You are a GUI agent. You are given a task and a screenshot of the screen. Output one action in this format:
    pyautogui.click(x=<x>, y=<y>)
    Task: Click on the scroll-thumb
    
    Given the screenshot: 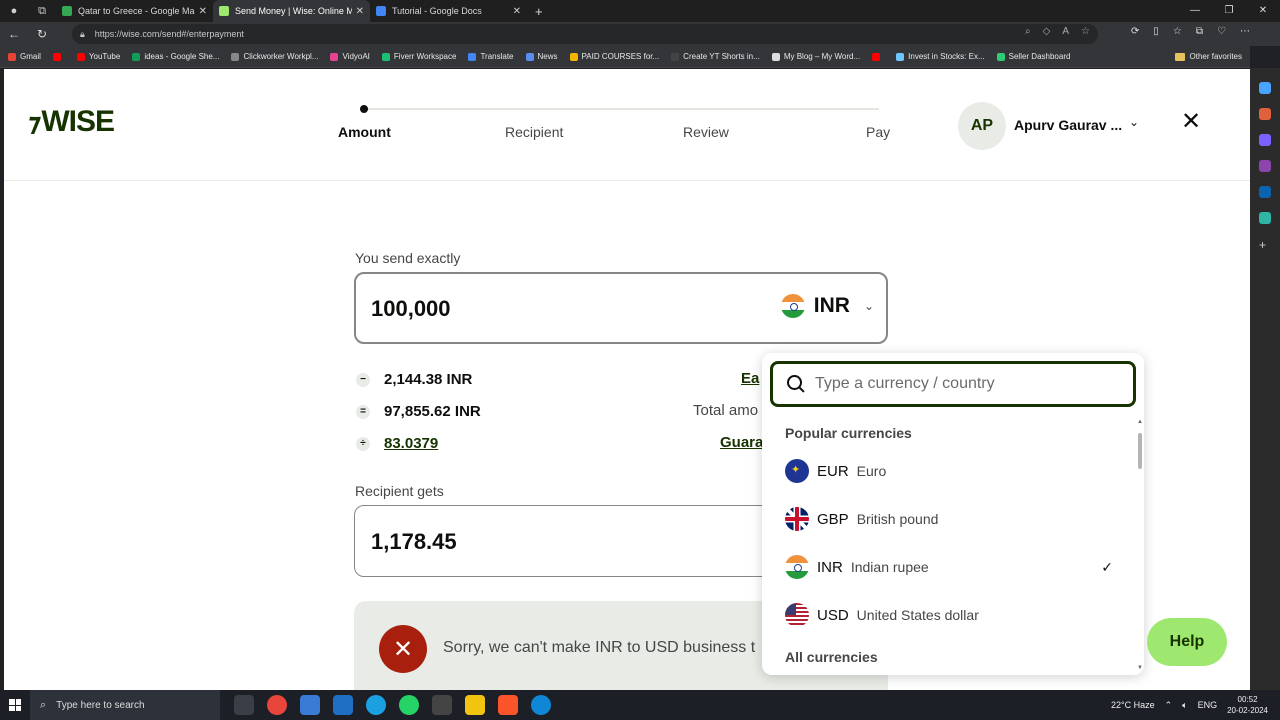 What is the action you would take?
    pyautogui.click(x=1140, y=451)
    